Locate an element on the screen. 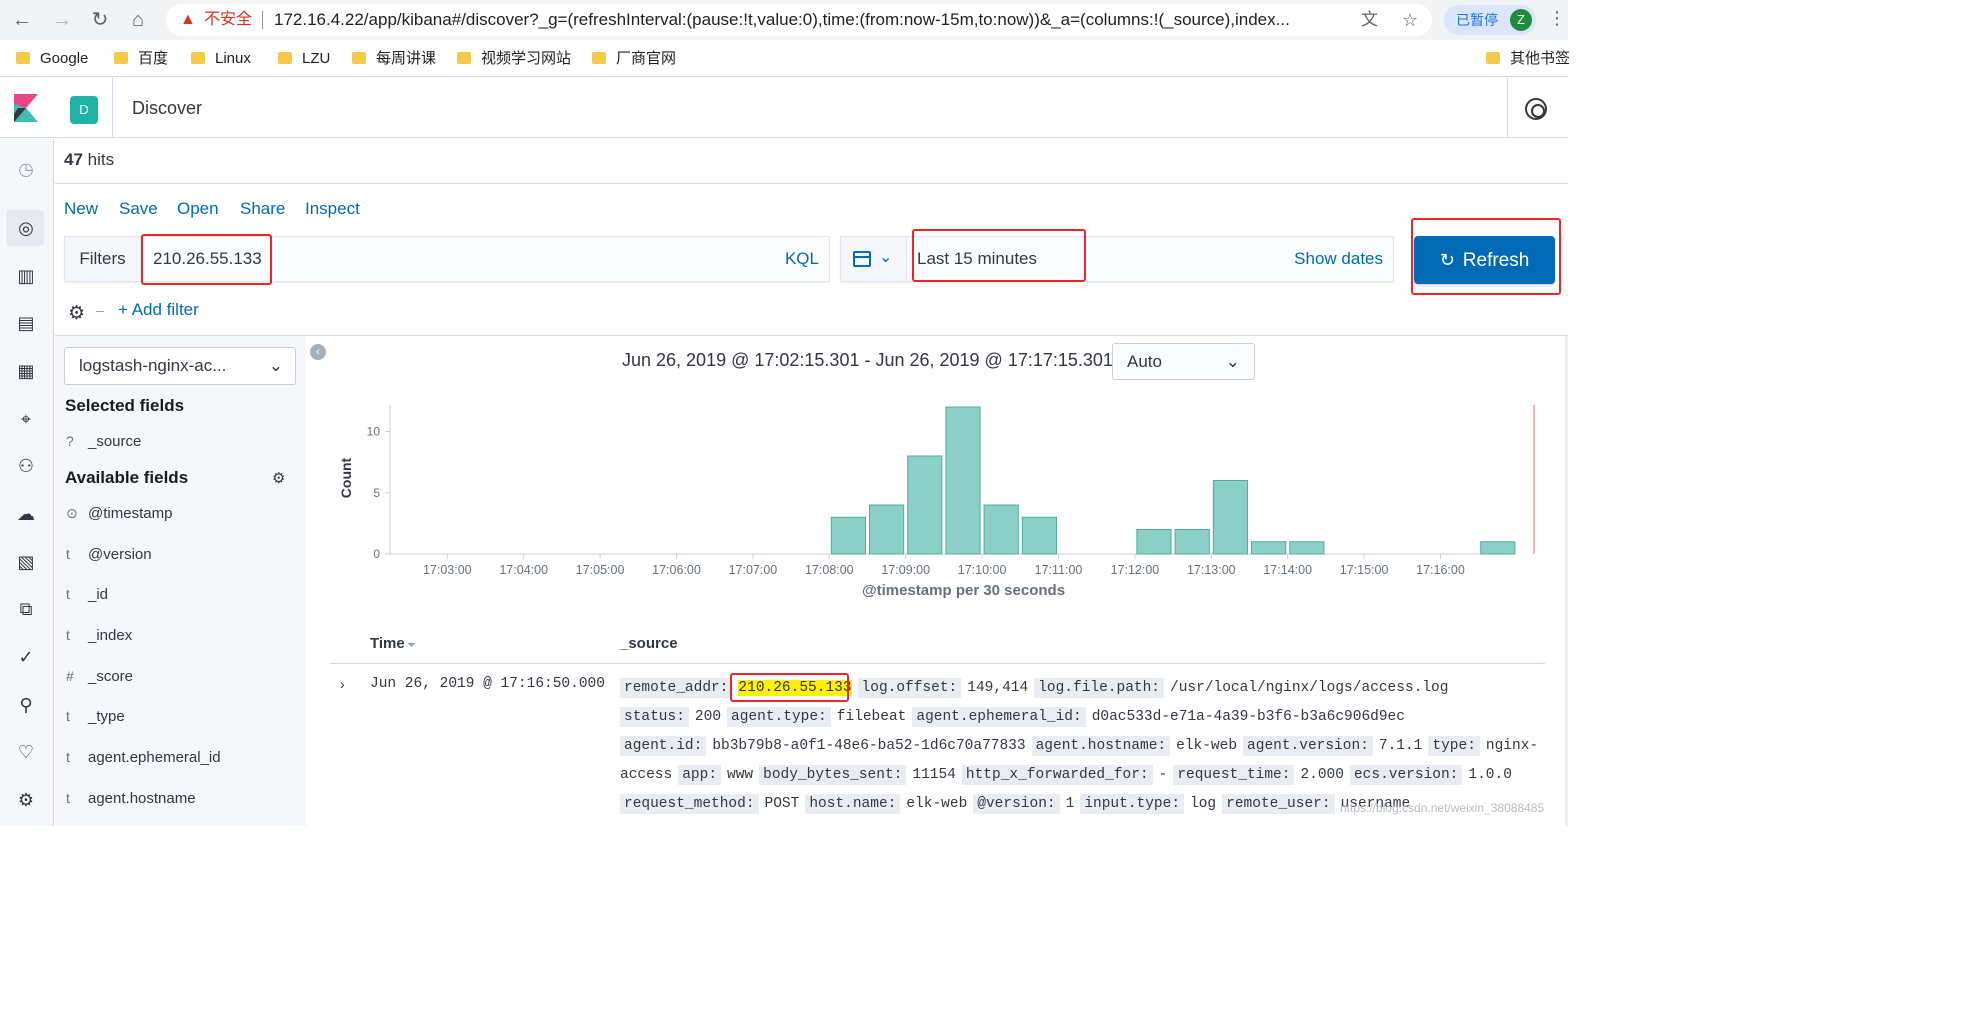 The width and height of the screenshot is (1967, 1036). source-field-value: elk-web is located at coordinates (937, 804).